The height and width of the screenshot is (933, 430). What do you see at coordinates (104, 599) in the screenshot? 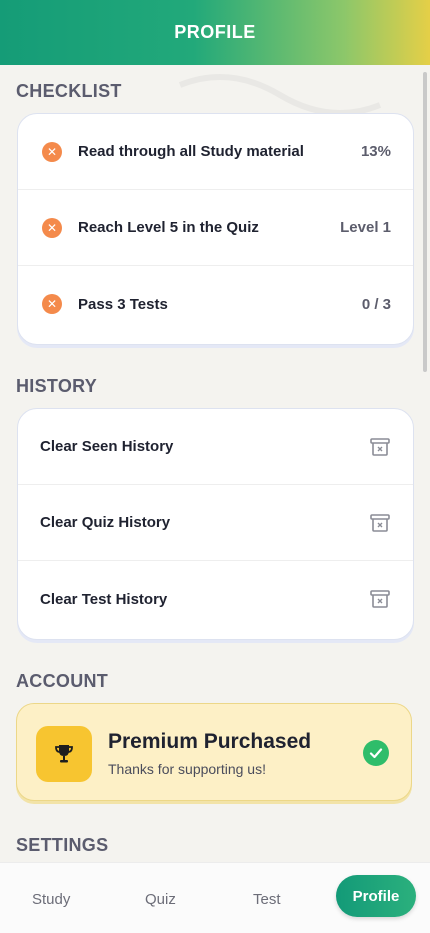
I see `history-item-label: Clear Test History` at bounding box center [104, 599].